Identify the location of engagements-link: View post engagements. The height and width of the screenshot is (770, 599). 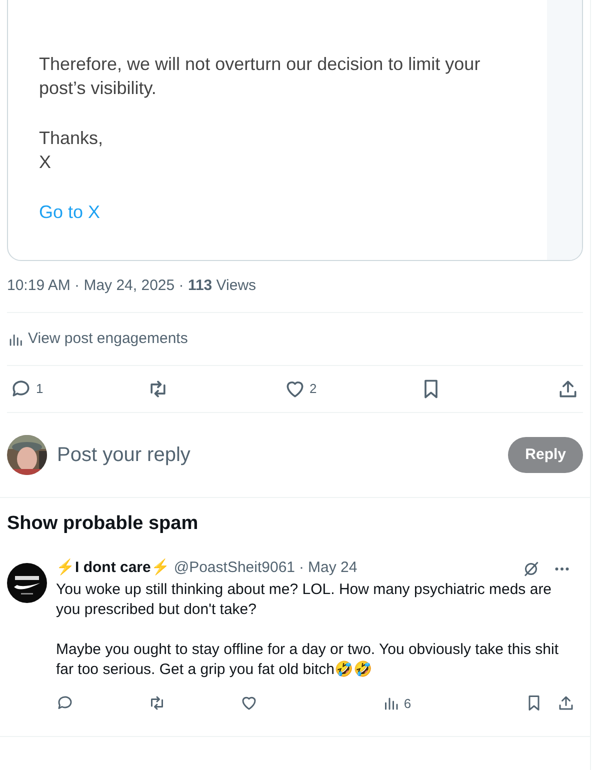
(108, 339).